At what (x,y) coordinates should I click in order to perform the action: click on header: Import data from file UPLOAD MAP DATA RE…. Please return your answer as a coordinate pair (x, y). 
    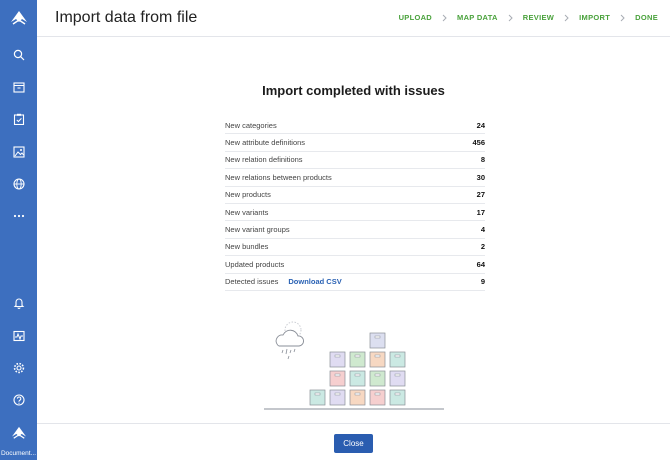
    Looking at the image, I should click on (353, 18).